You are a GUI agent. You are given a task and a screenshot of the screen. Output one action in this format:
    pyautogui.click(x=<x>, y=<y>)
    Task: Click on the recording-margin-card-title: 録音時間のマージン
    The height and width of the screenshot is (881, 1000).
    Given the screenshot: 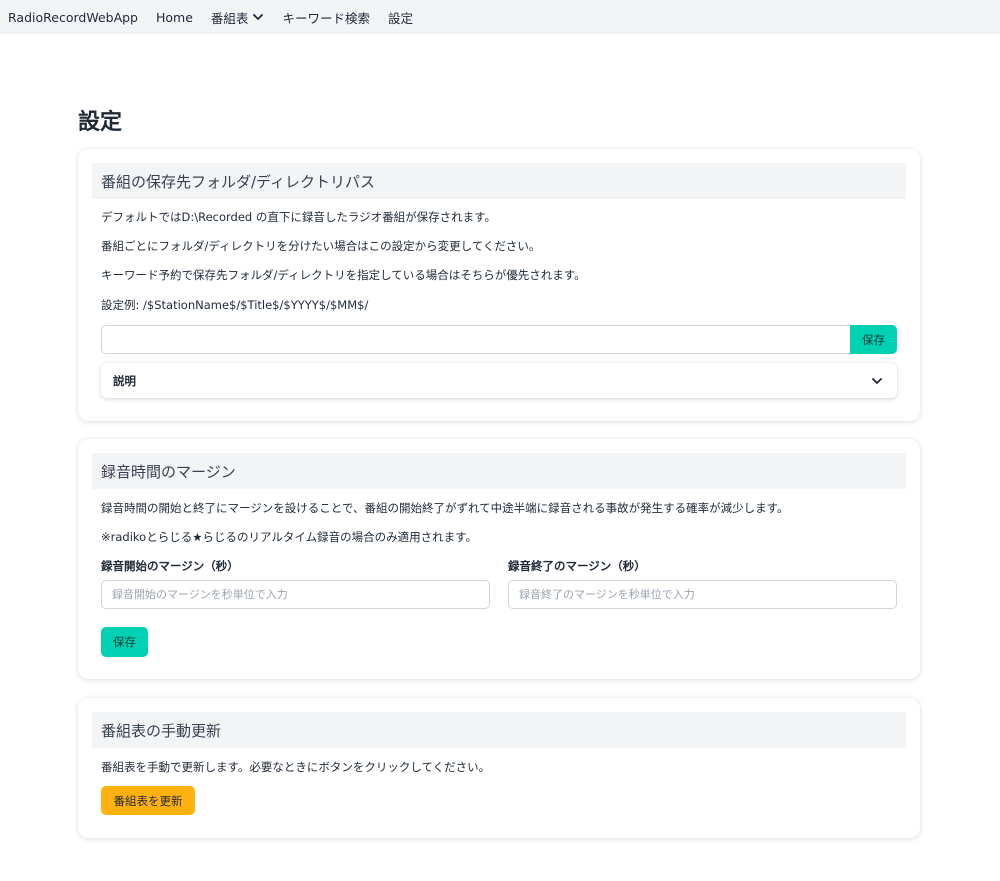 What is the action you would take?
    pyautogui.click(x=499, y=471)
    